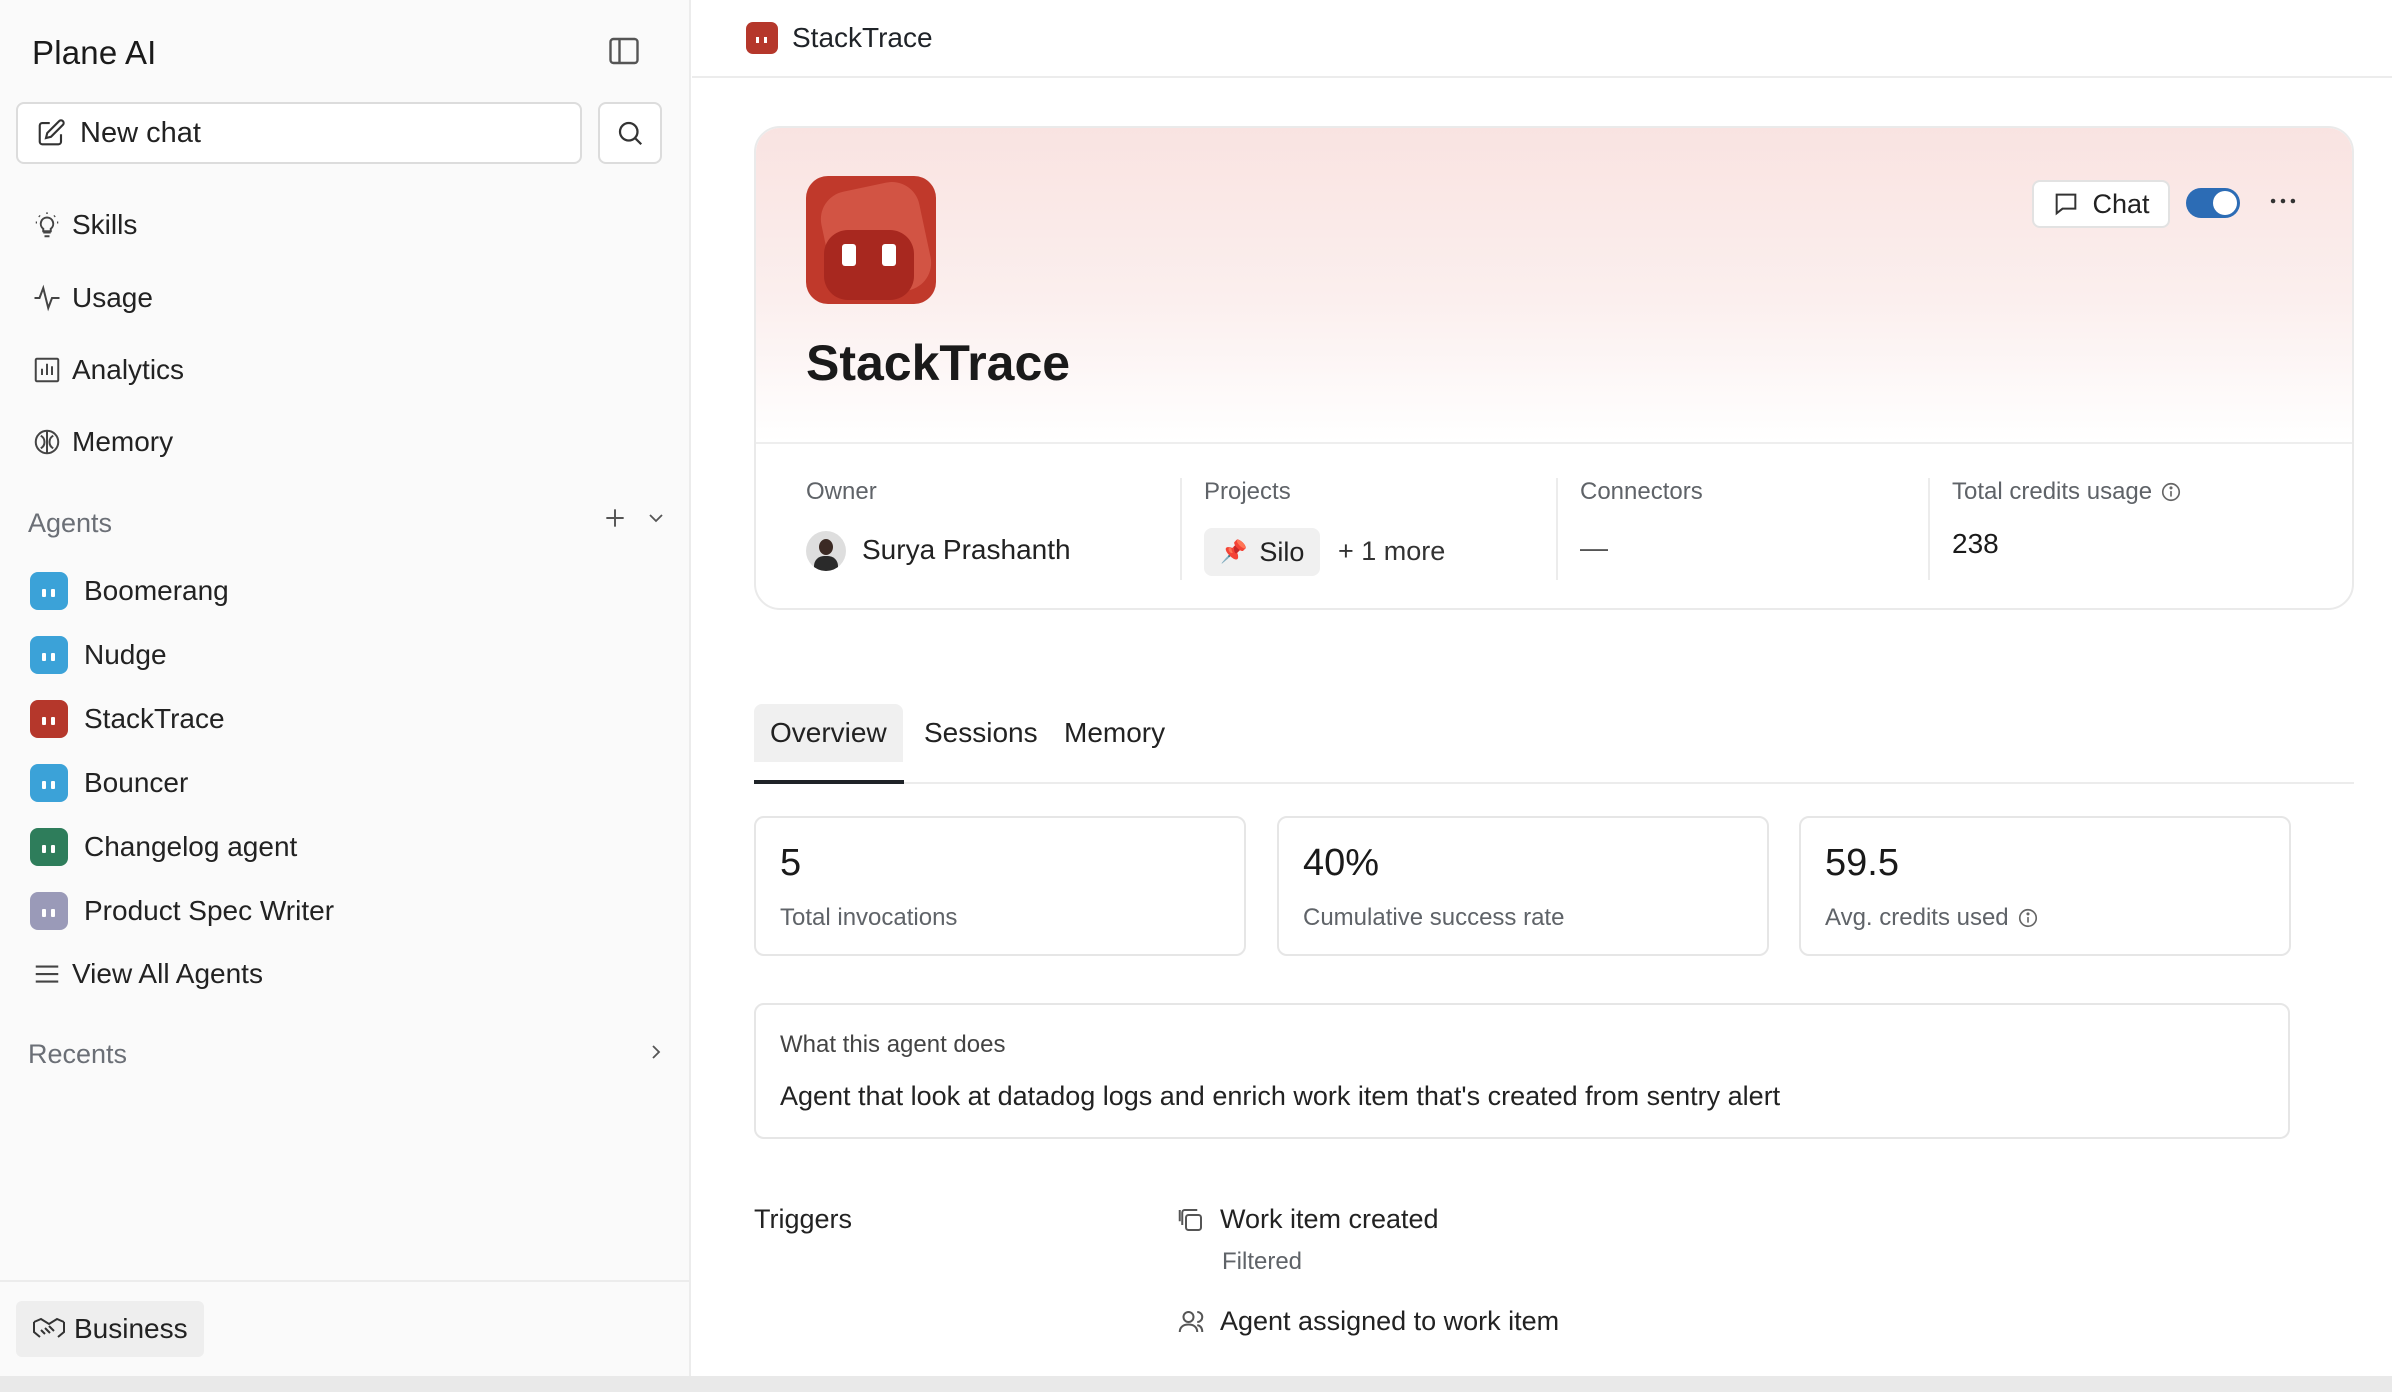 The width and height of the screenshot is (2392, 1392). Describe the element at coordinates (803, 1219) in the screenshot. I see `triggers-label: Triggers` at that location.